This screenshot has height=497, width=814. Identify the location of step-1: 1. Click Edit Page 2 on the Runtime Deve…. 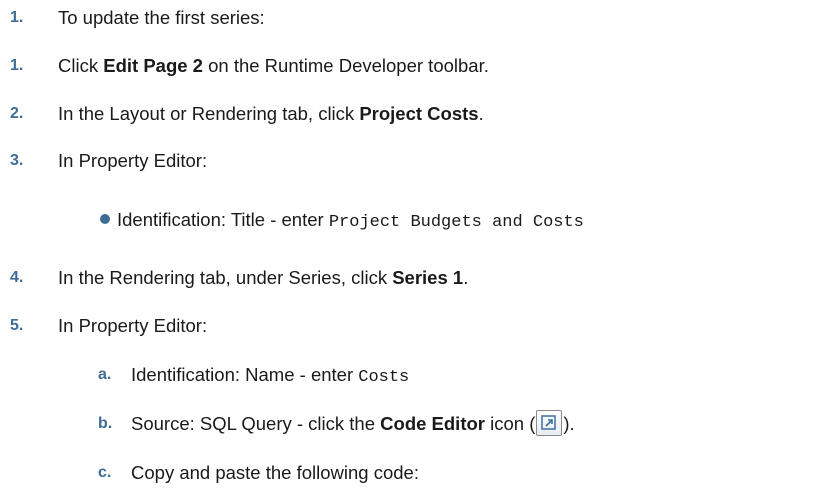
(407, 66).